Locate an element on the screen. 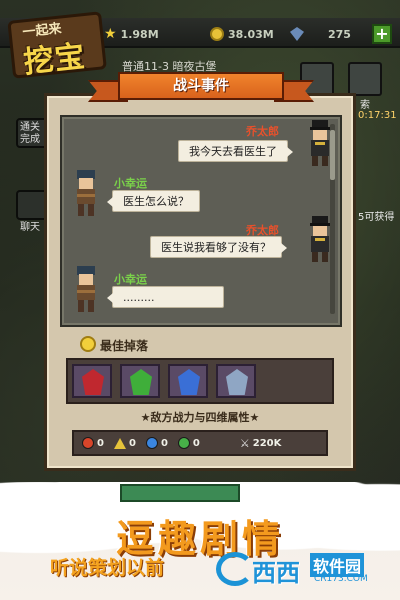 This screenshot has width=400, height=600. blue-gem-icon is located at coordinates (189, 382).